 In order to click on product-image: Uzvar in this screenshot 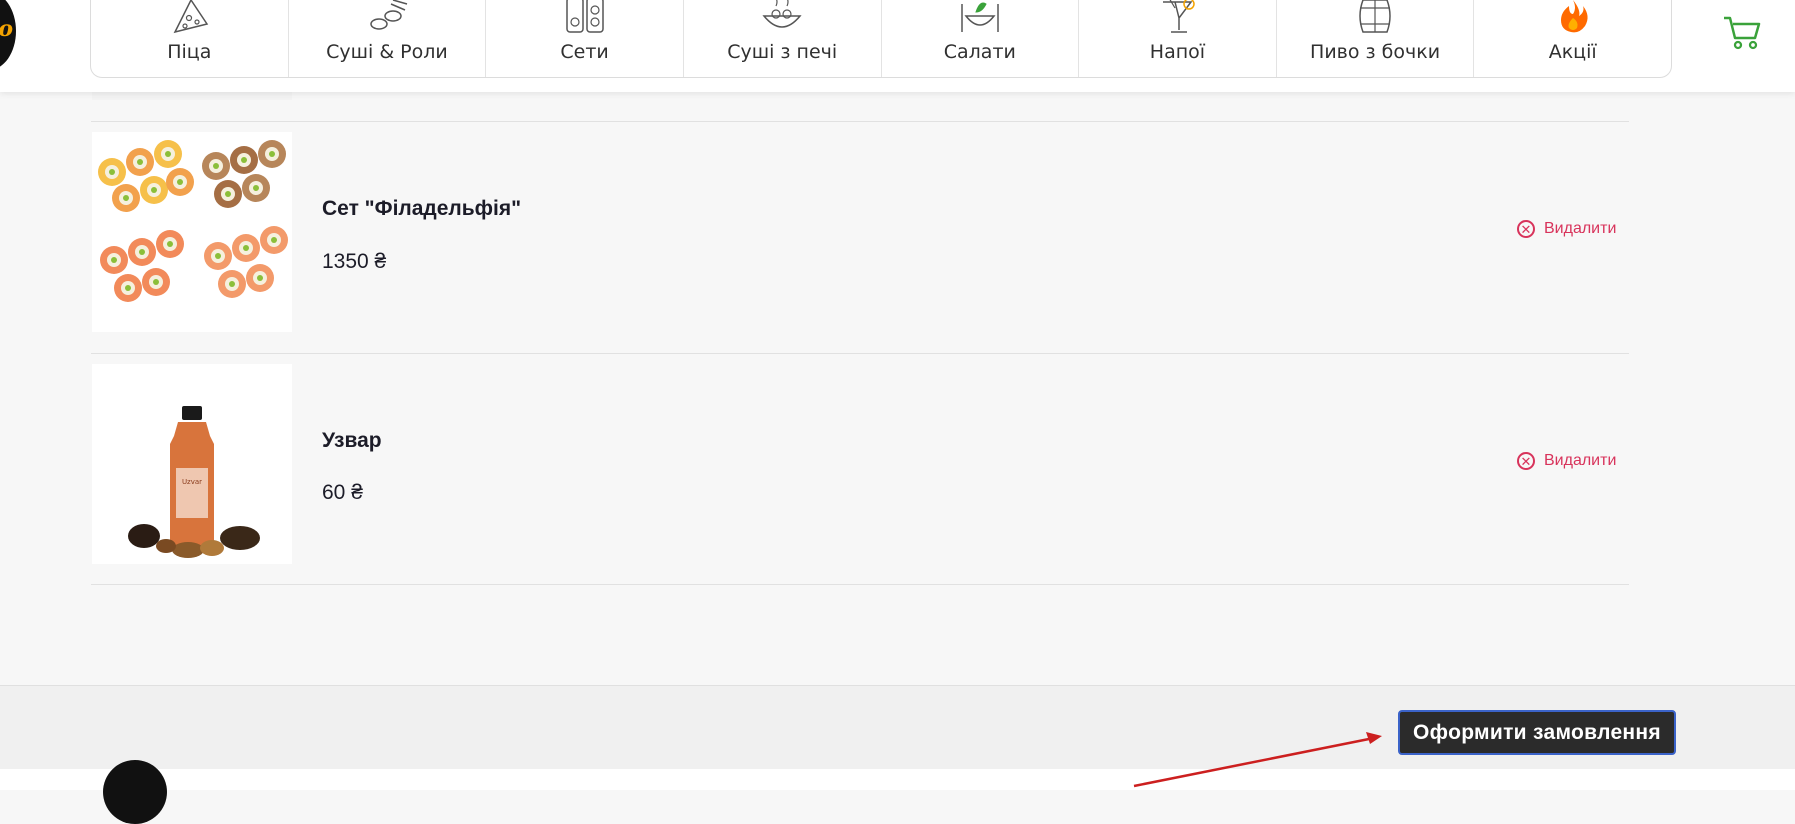, I will do `click(192, 464)`.